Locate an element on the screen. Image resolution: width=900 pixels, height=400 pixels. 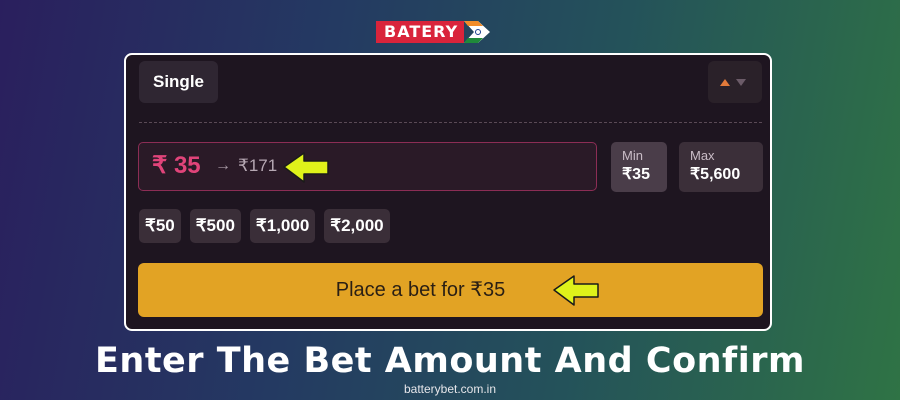
max-value: ₹5,600 is located at coordinates (715, 174).